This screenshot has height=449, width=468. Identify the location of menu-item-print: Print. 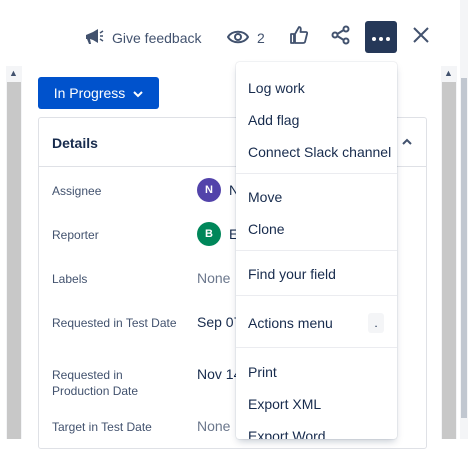
(262, 372).